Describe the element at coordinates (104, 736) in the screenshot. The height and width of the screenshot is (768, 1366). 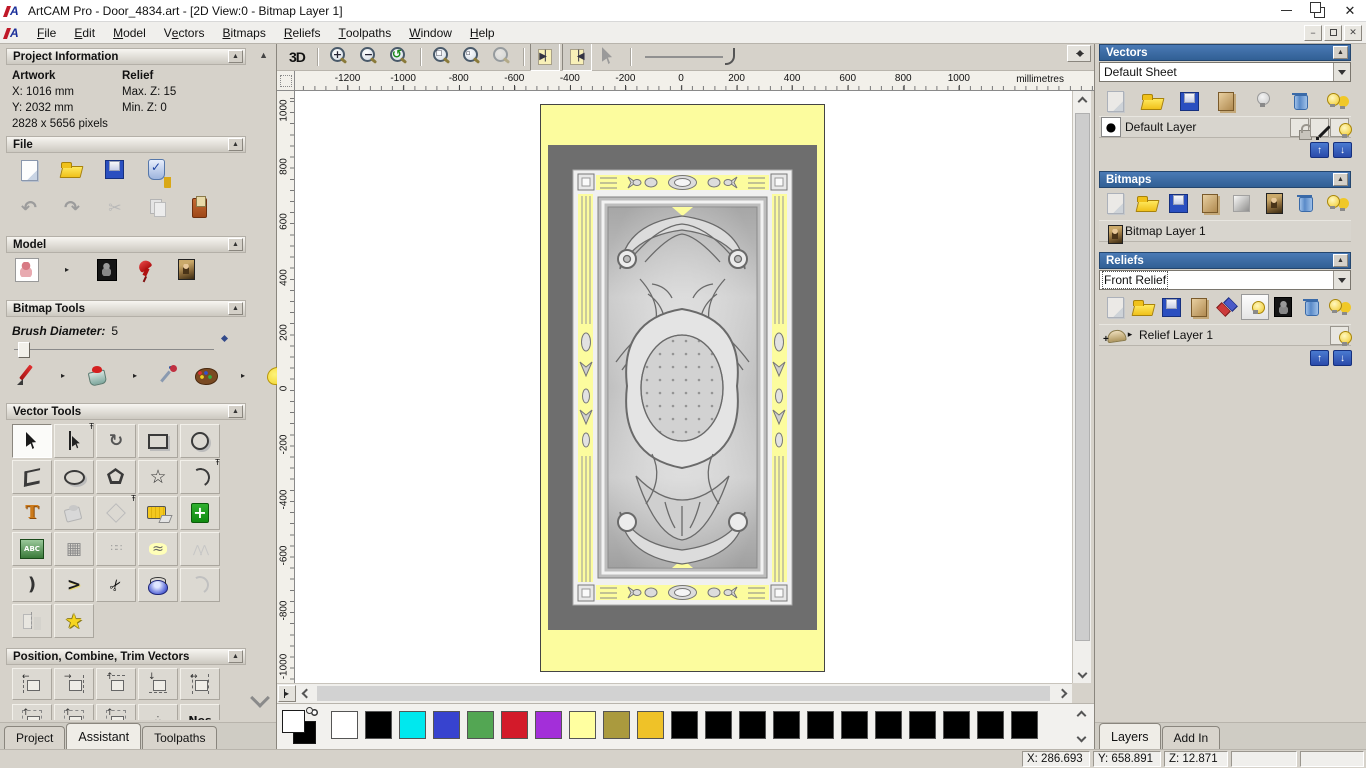
I see `assistant-tab-assistant: Assistant` at that location.